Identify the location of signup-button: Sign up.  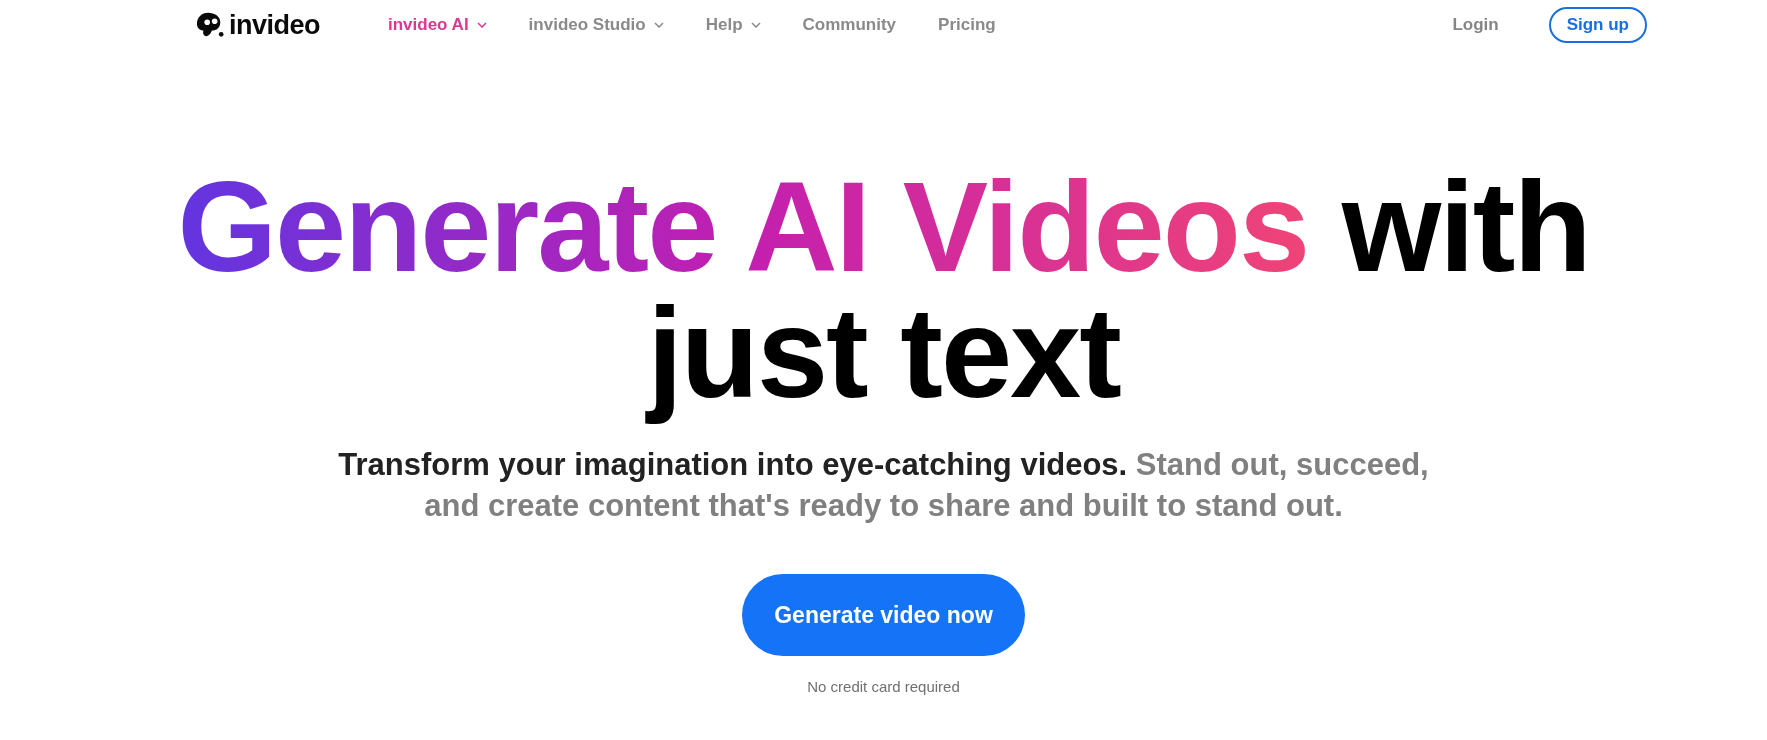
(1597, 25).